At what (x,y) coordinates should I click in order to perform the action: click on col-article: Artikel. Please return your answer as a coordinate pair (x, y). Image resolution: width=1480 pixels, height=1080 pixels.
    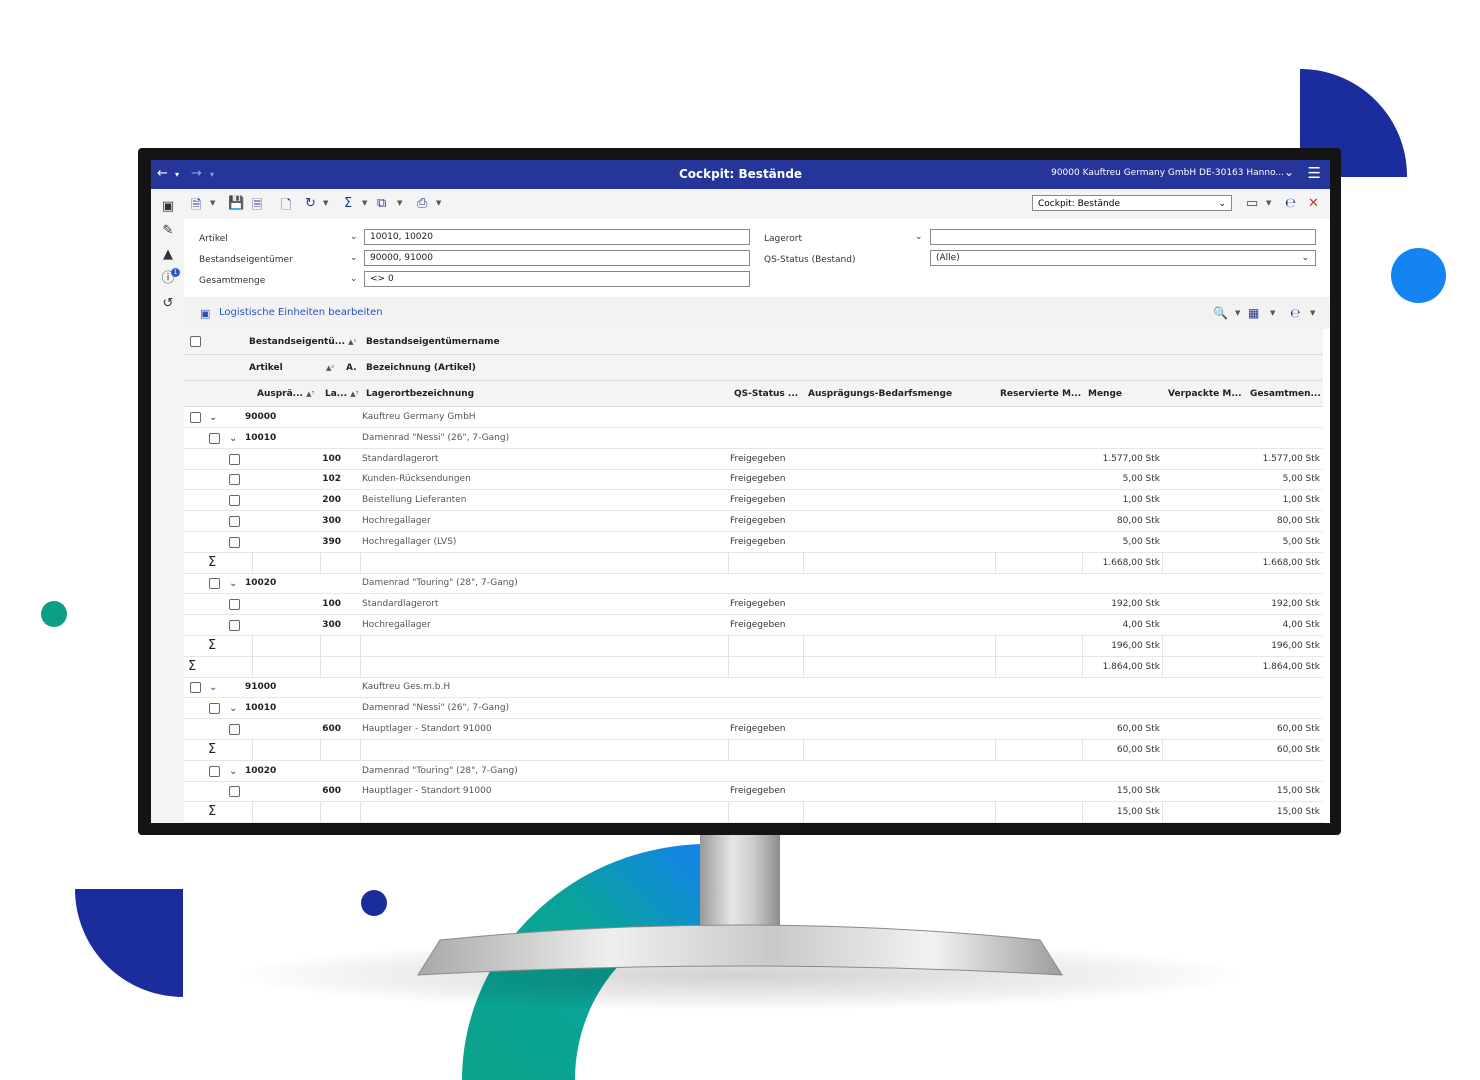
    Looking at the image, I should click on (266, 368).